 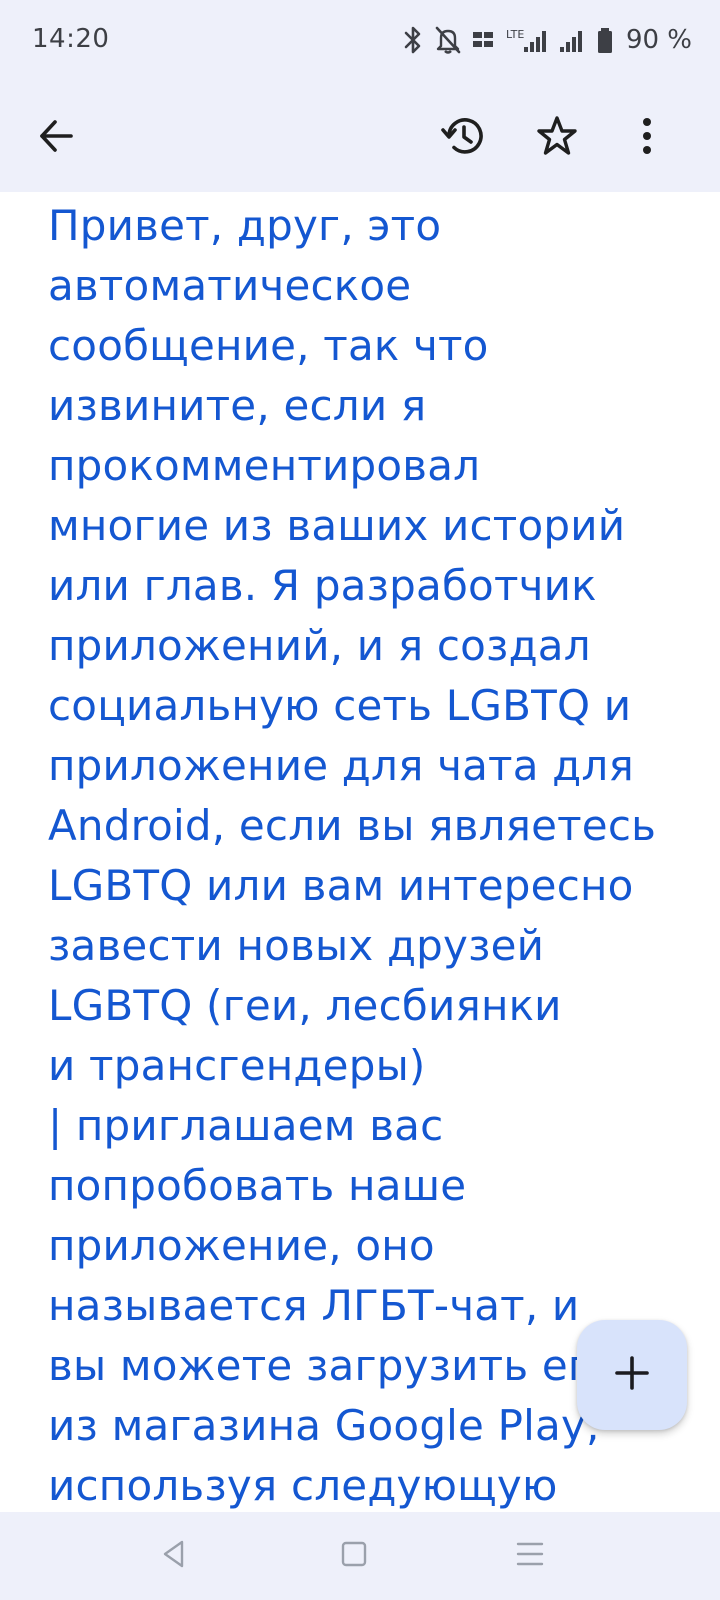 I want to click on battery-icon, so click(x=605, y=40).